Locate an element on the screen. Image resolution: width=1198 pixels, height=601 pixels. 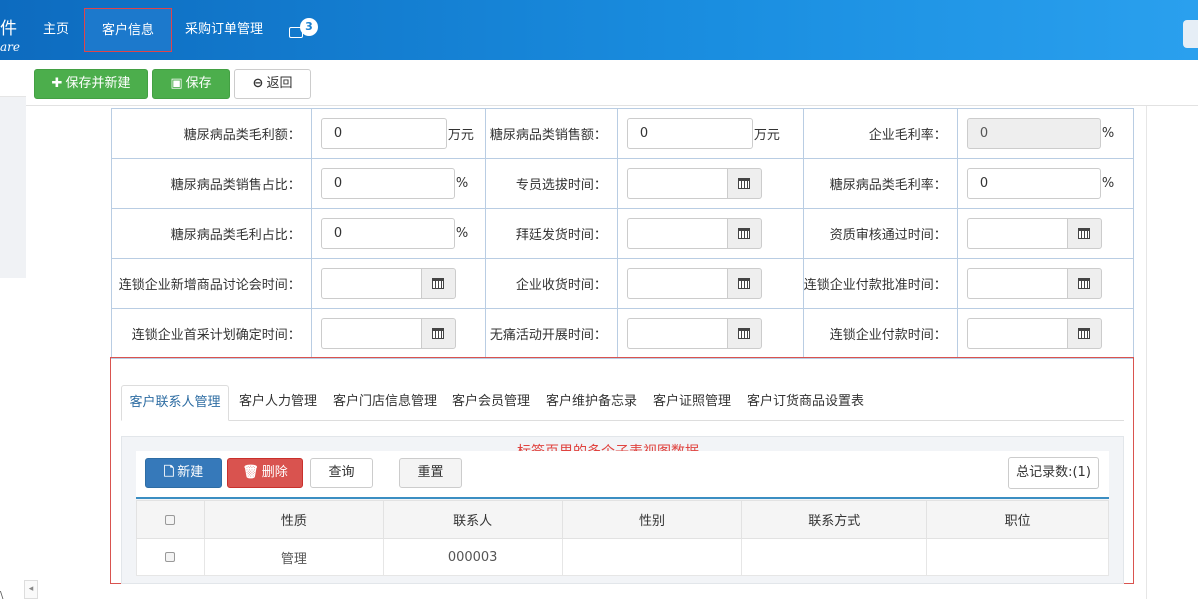
diabetes-sales-share-input: 0 is located at coordinates (387, 183).